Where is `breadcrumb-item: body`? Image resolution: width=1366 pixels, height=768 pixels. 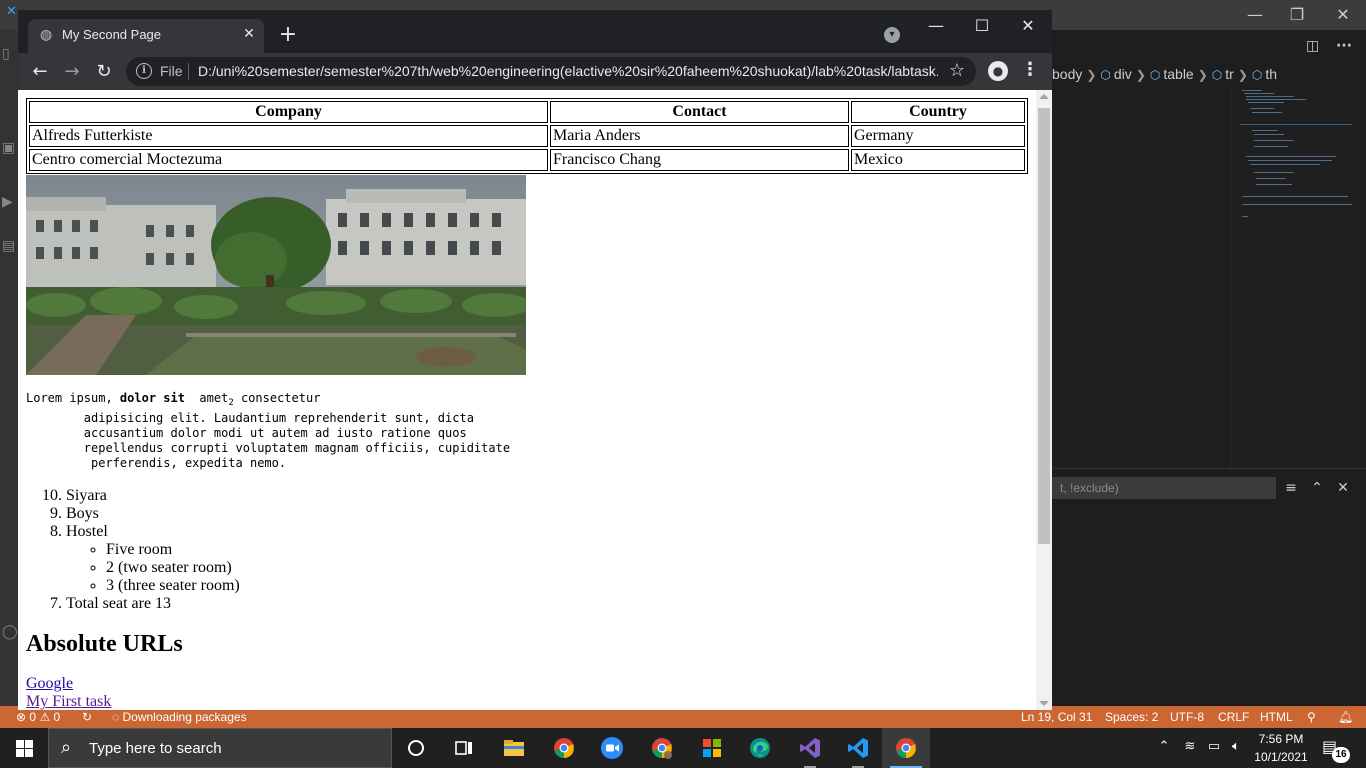
breadcrumb-item: body is located at coordinates (1067, 74).